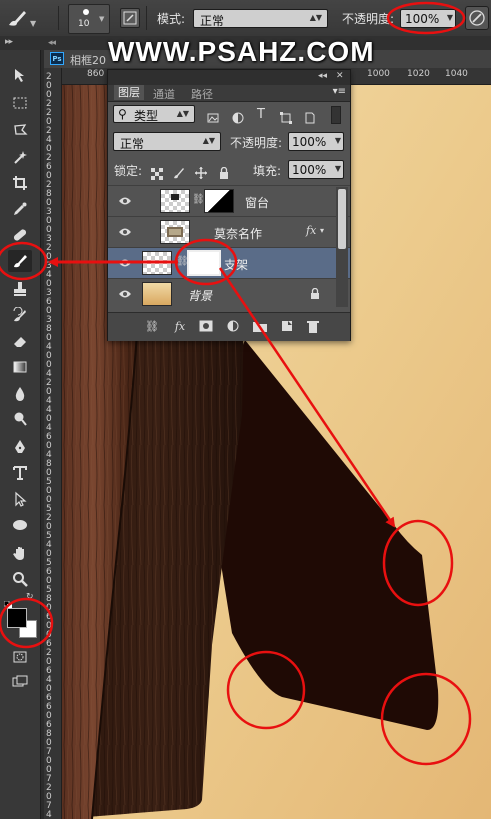 The width and height of the screenshot is (491, 819). What do you see at coordinates (20, 579) in the screenshot?
I see `zoom-tool` at bounding box center [20, 579].